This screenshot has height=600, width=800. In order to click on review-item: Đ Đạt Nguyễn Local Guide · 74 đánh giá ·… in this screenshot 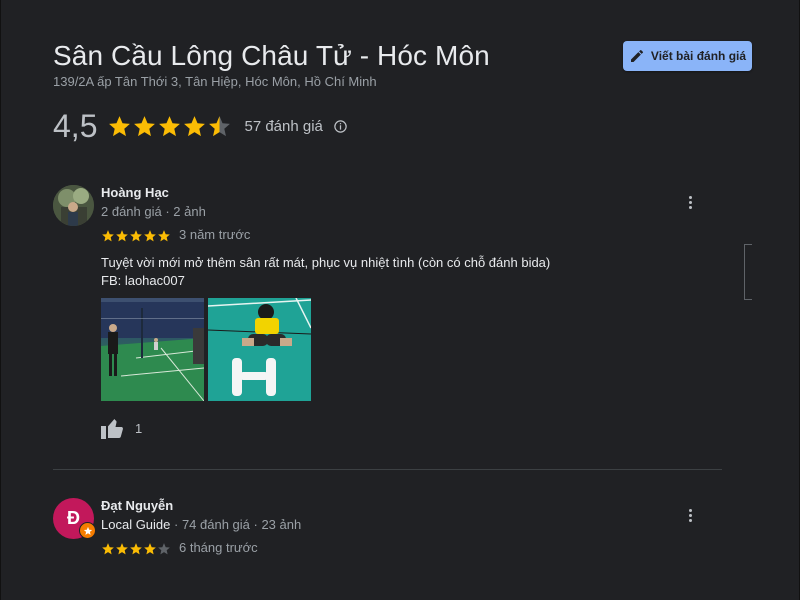, I will do `click(383, 548)`.